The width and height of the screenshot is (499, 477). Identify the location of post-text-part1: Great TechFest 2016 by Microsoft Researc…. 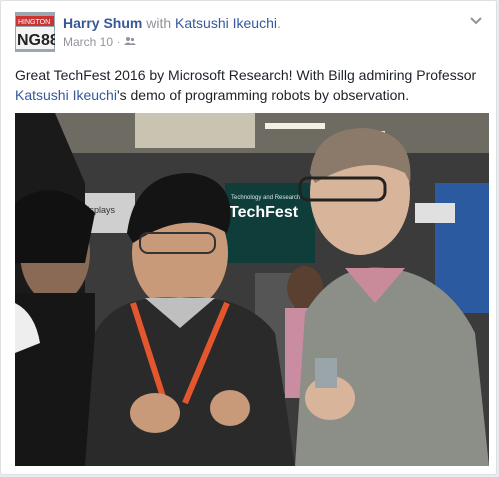
(246, 75).